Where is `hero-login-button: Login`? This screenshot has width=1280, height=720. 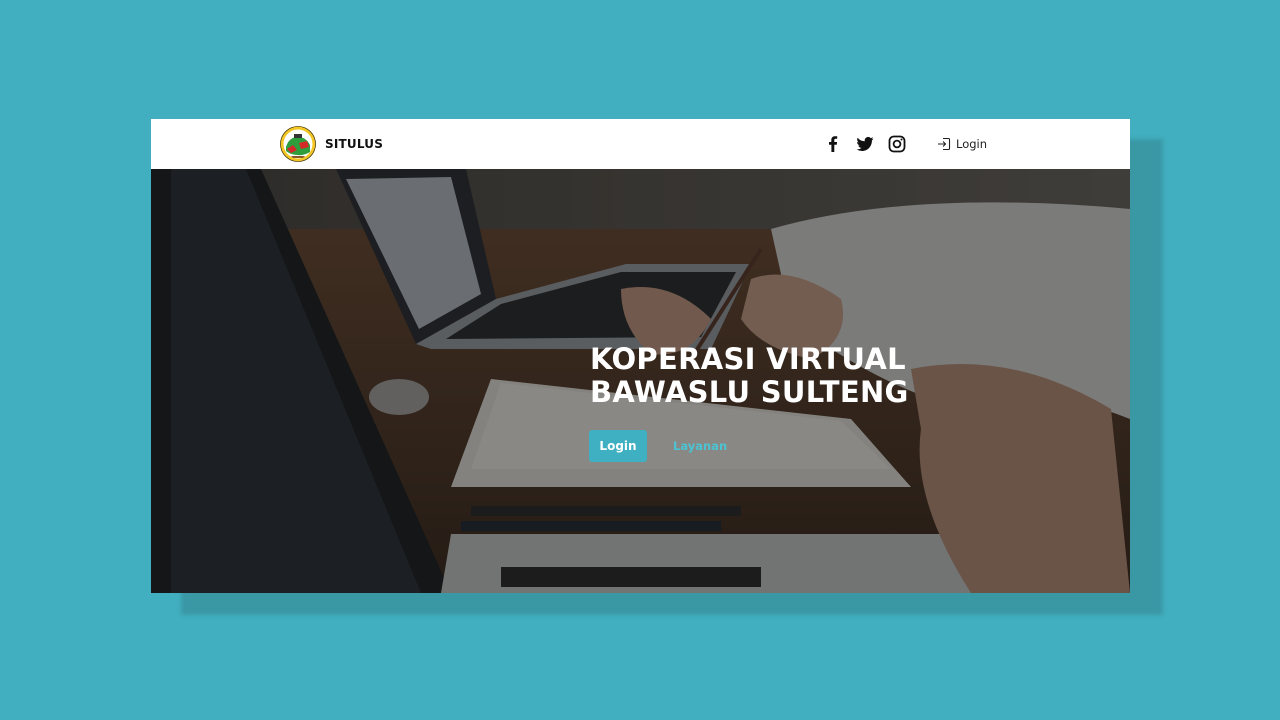 hero-login-button: Login is located at coordinates (618, 446).